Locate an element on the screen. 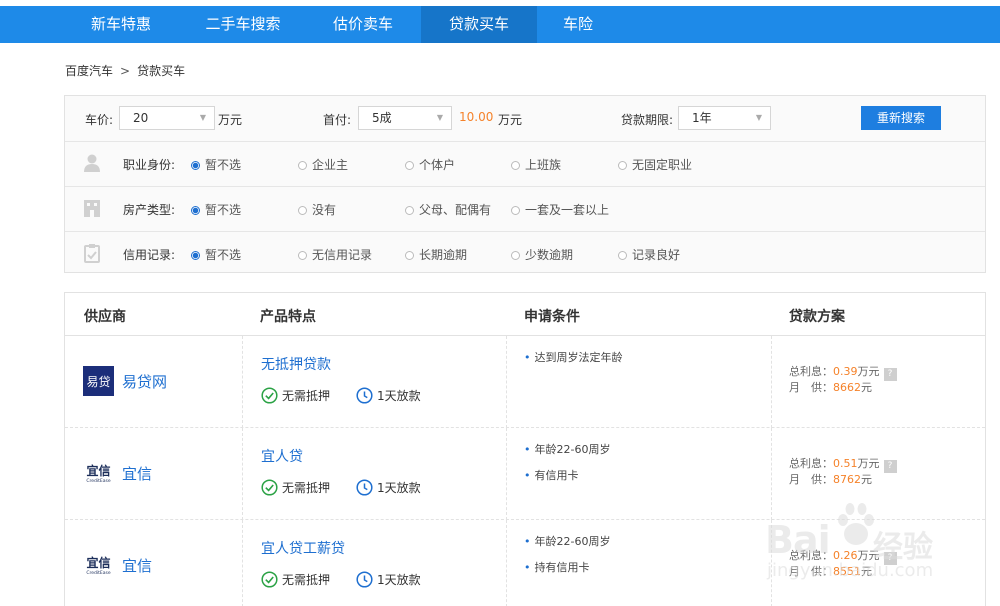 This screenshot has height=606, width=1000. watermark-url: jingyan.baidu.com is located at coordinates (850, 570).